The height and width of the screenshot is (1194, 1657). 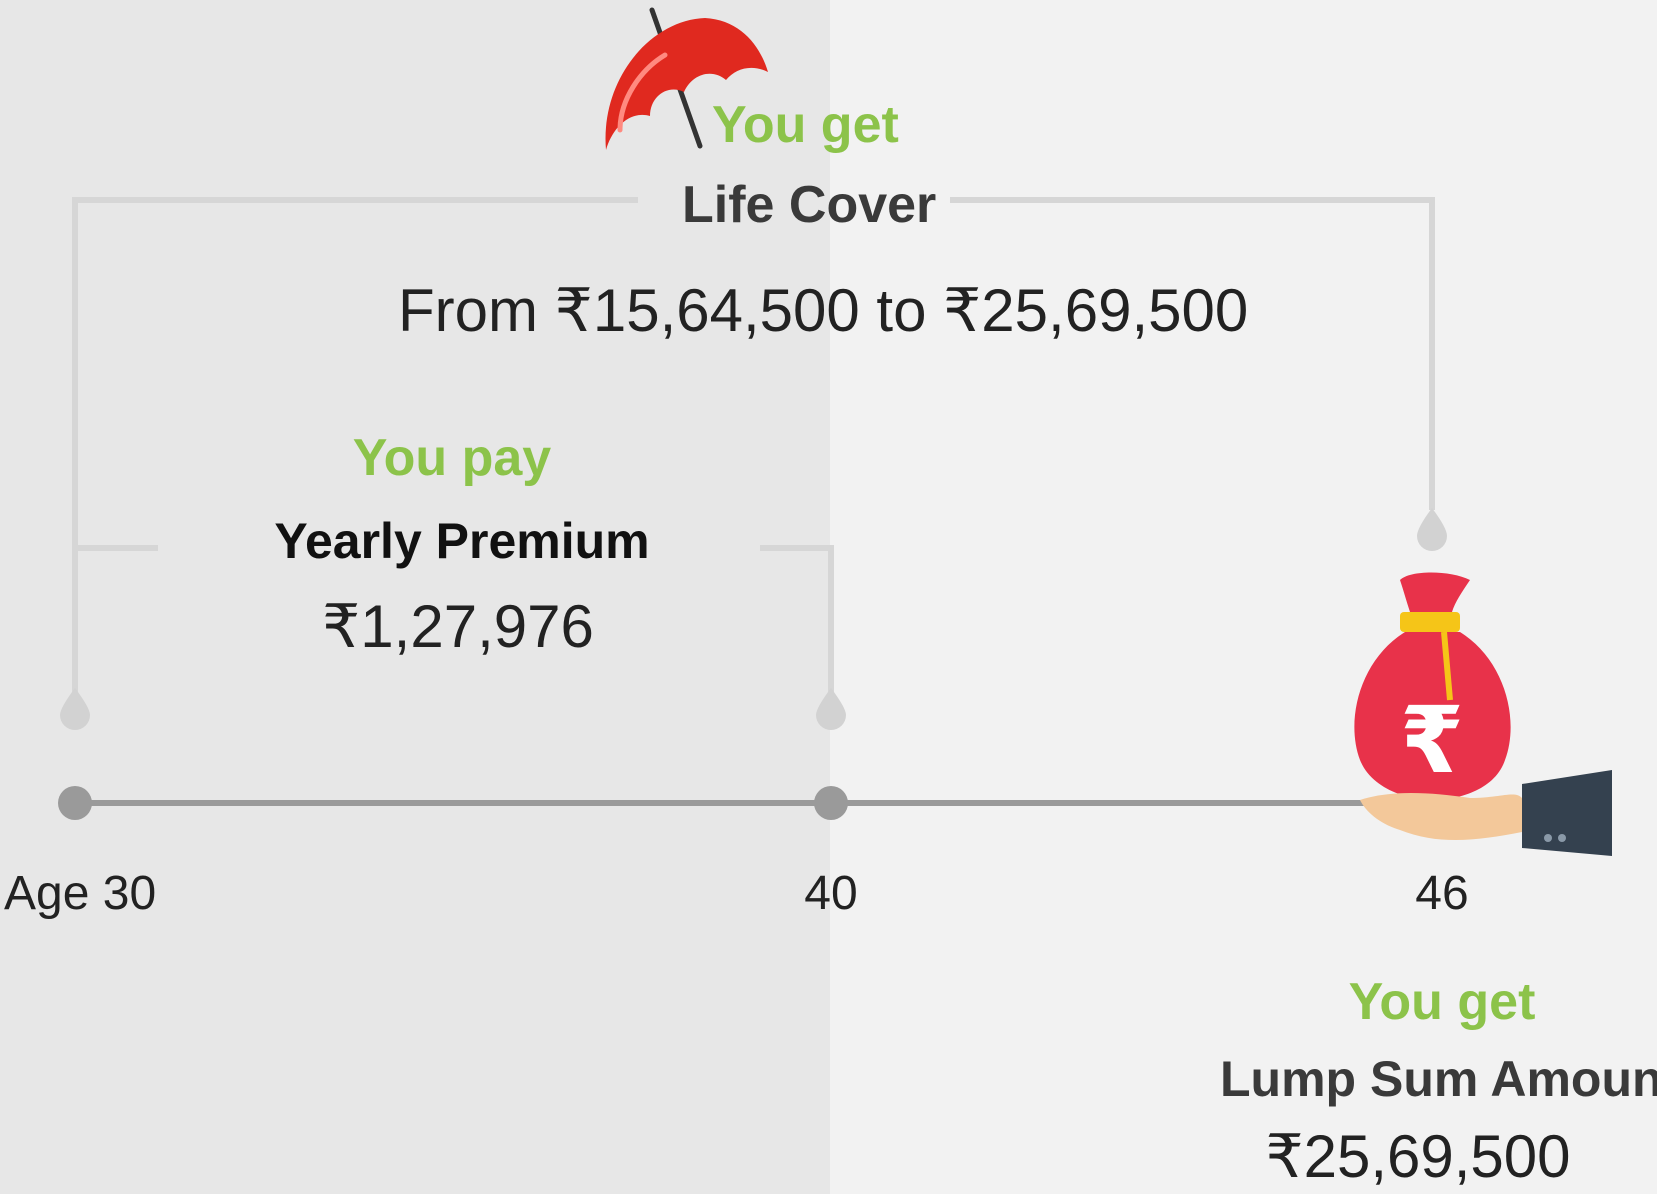 What do you see at coordinates (1418, 1156) in the screenshot?
I see `maturity-amount: ₹25,69,500` at bounding box center [1418, 1156].